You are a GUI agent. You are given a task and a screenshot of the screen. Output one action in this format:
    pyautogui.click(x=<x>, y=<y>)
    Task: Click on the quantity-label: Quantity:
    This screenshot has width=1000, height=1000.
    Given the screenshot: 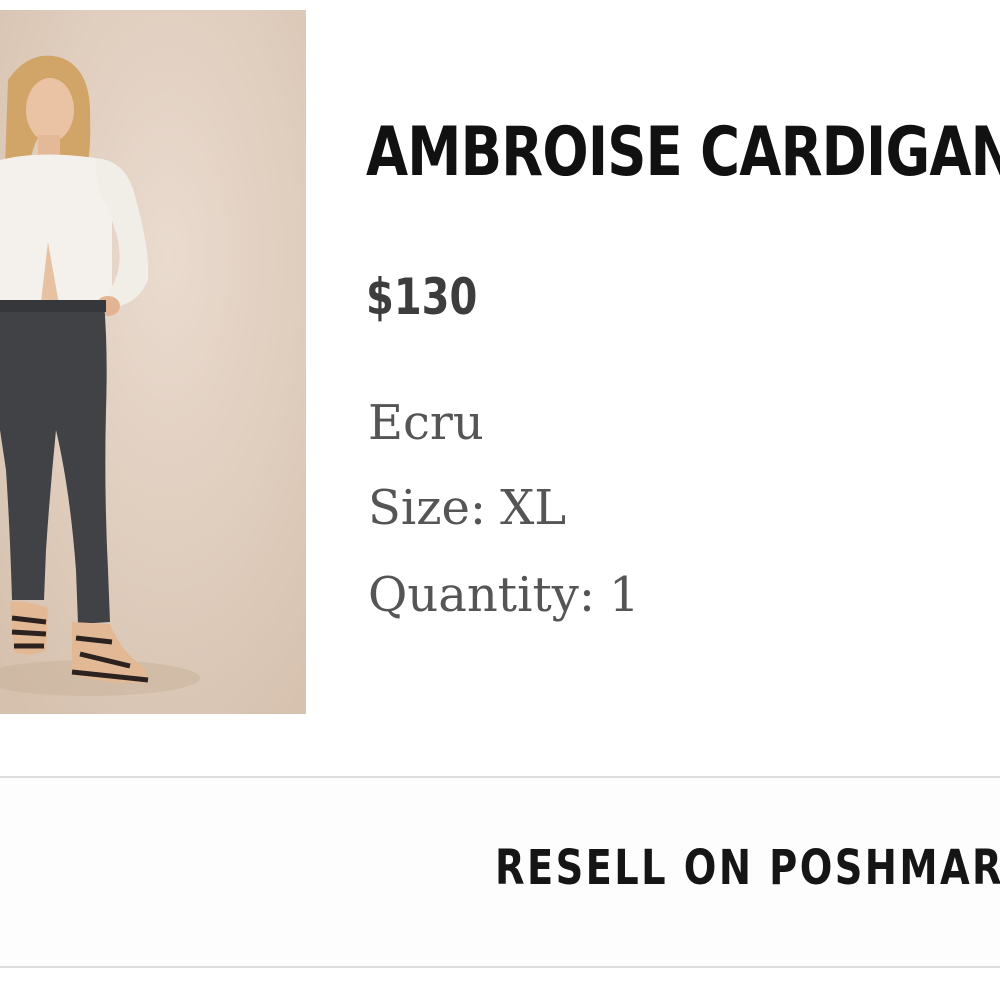 What is the action you would take?
    pyautogui.click(x=482, y=595)
    